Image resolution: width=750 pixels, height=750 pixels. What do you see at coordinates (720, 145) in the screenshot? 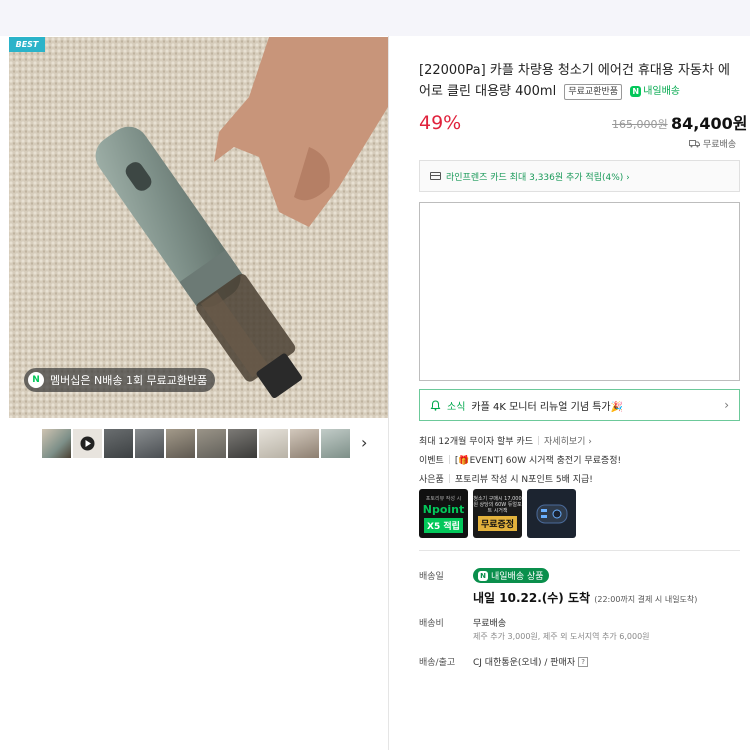
I see `free-shipping-label: 무료배송` at bounding box center [720, 145].